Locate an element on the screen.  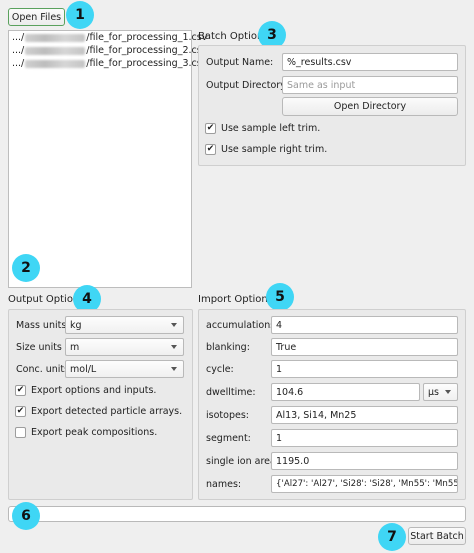
left-trim-checkbox: ✔ Use sample left trim. is located at coordinates (262, 128).